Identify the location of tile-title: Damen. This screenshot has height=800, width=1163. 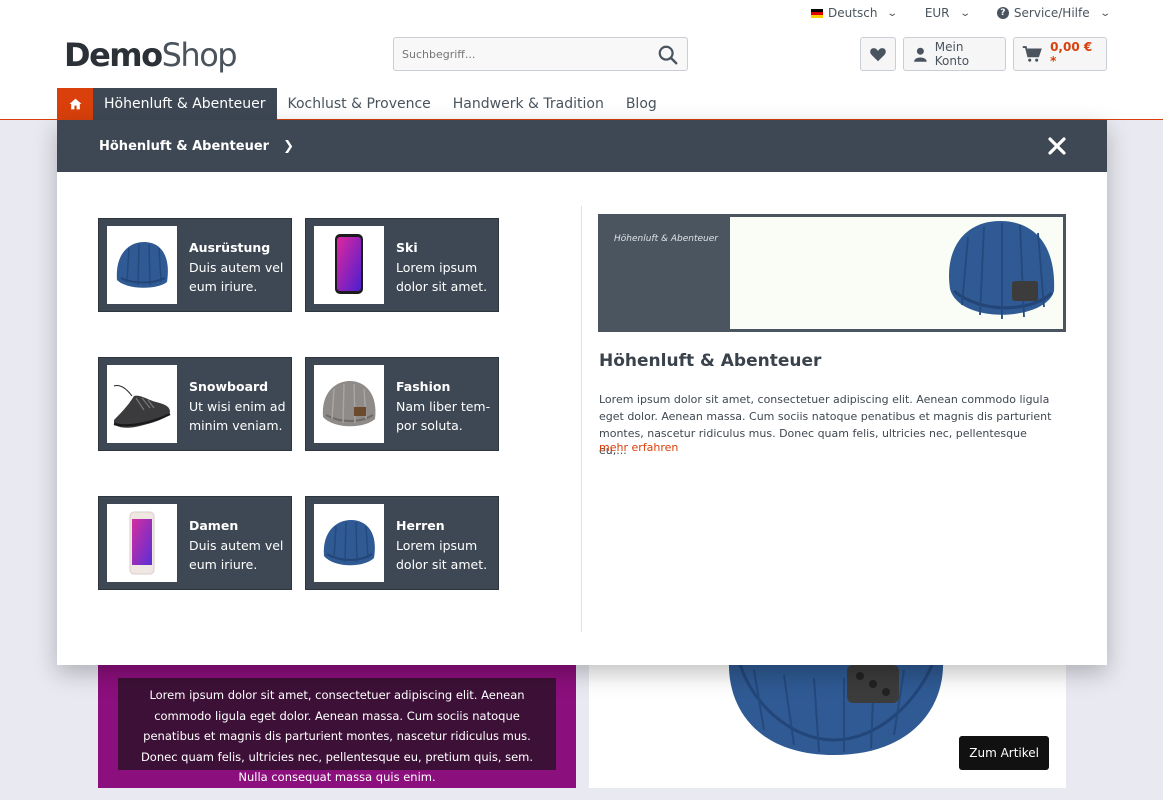
(214, 525).